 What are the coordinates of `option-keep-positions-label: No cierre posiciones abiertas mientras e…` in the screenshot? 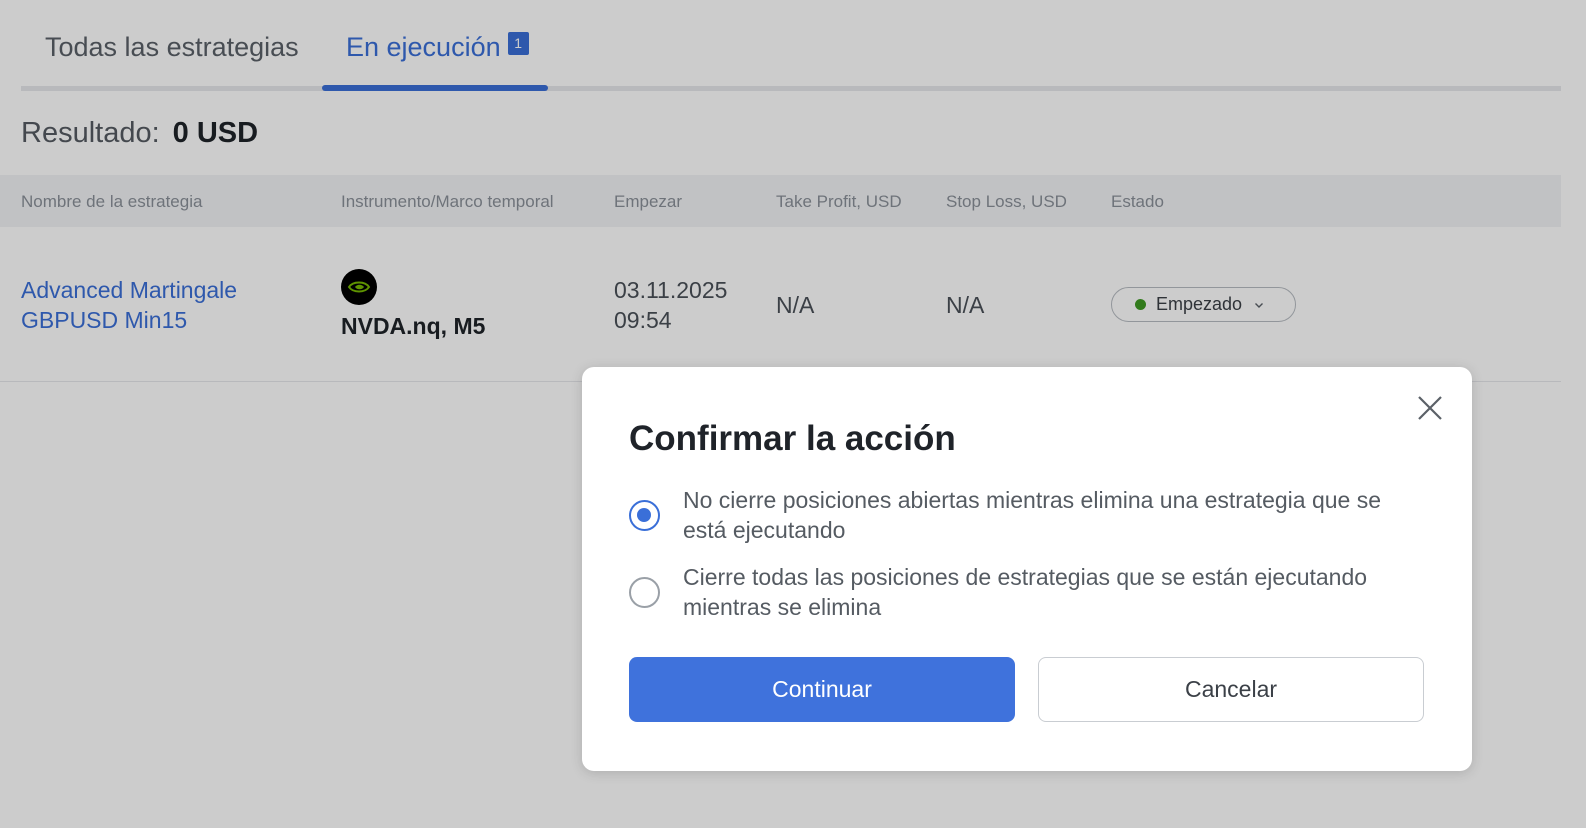 It's located at (1032, 515).